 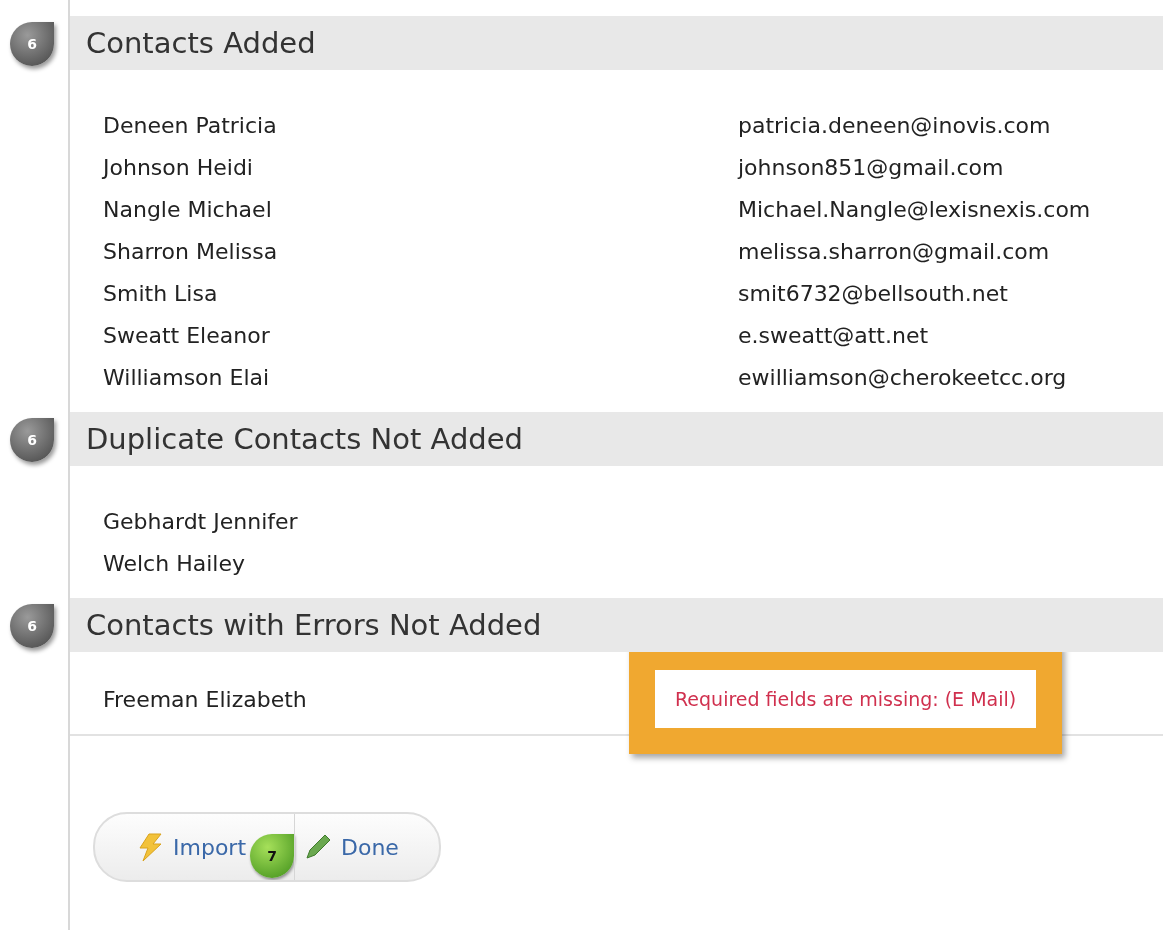 What do you see at coordinates (834, 335) in the screenshot?
I see `contact-email: e.sweatt@att.net` at bounding box center [834, 335].